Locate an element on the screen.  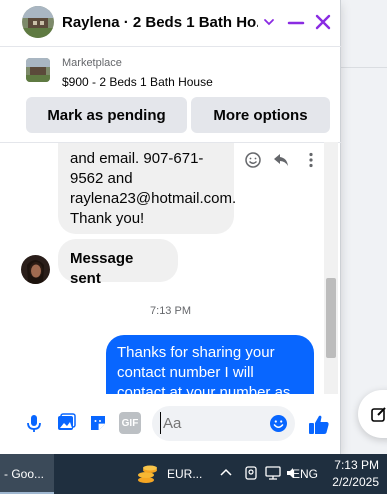
listing-thumbnail is located at coordinates (38, 70).